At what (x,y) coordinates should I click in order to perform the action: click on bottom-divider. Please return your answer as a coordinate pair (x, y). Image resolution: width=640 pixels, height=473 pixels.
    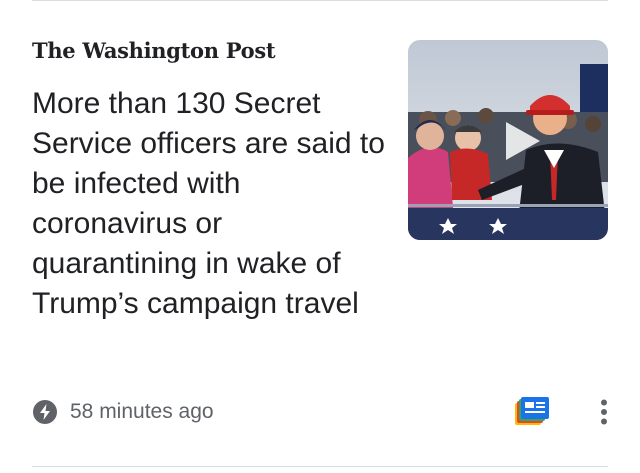
    Looking at the image, I should click on (320, 466).